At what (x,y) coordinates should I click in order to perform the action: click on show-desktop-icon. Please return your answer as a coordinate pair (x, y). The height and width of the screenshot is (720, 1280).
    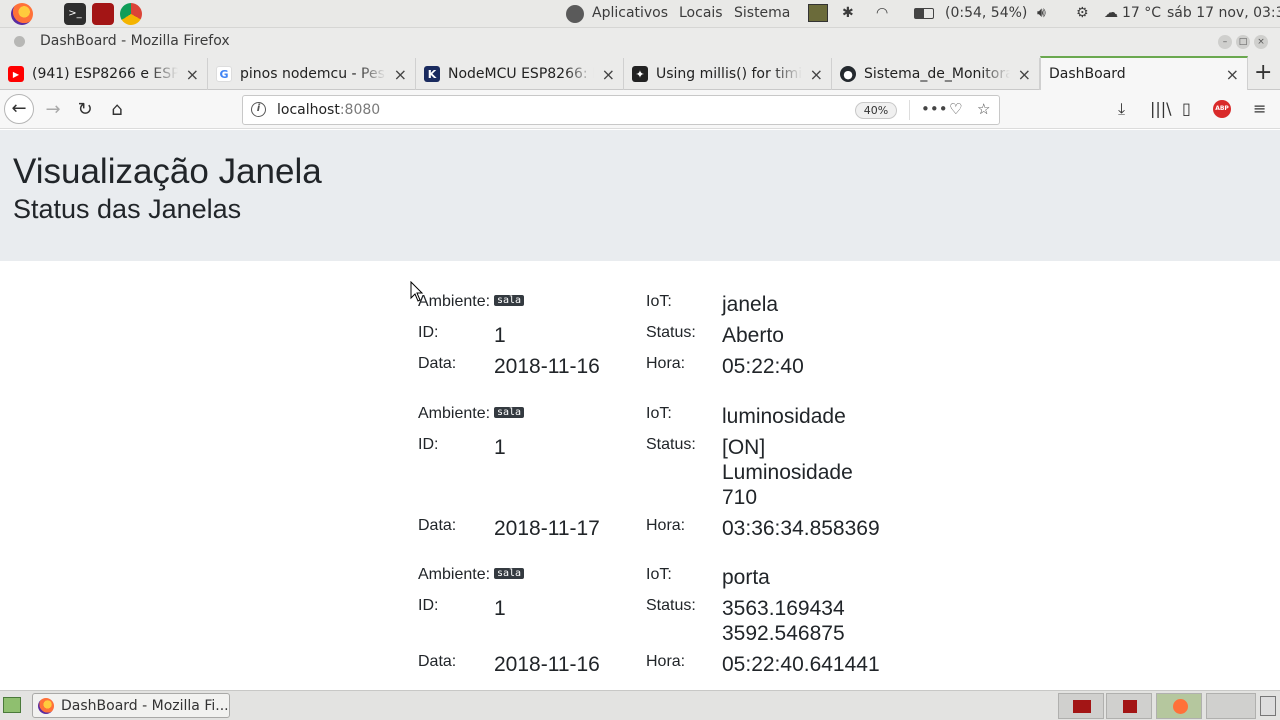
    Looking at the image, I should click on (12, 705).